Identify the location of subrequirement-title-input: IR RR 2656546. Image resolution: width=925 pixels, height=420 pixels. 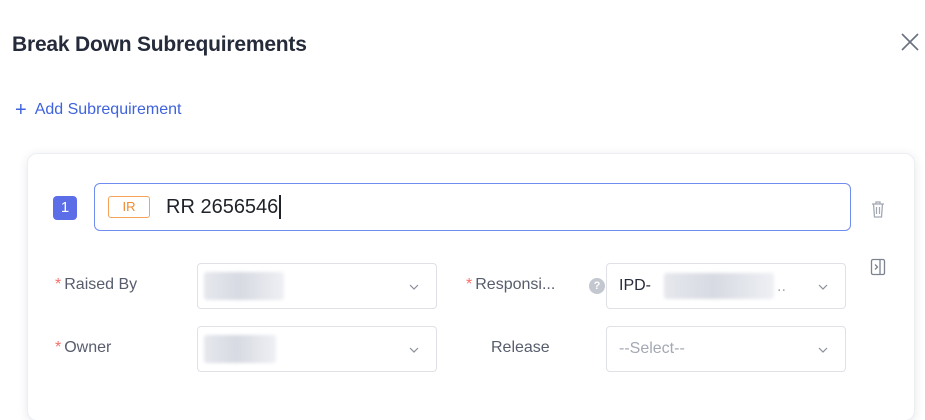
(472, 207).